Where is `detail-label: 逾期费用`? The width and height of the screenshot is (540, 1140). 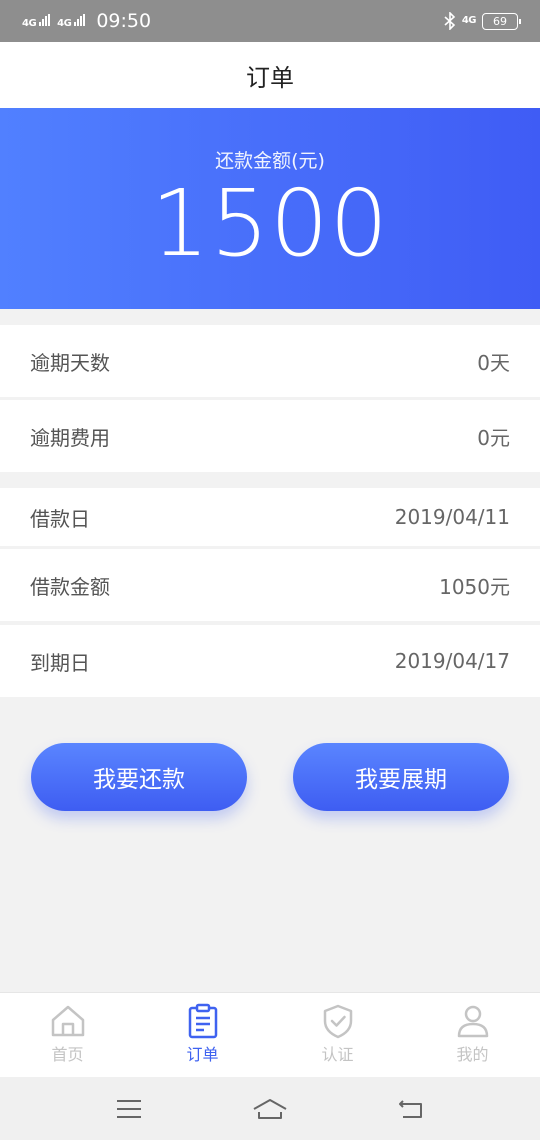 detail-label: 逾期费用 is located at coordinates (70, 437).